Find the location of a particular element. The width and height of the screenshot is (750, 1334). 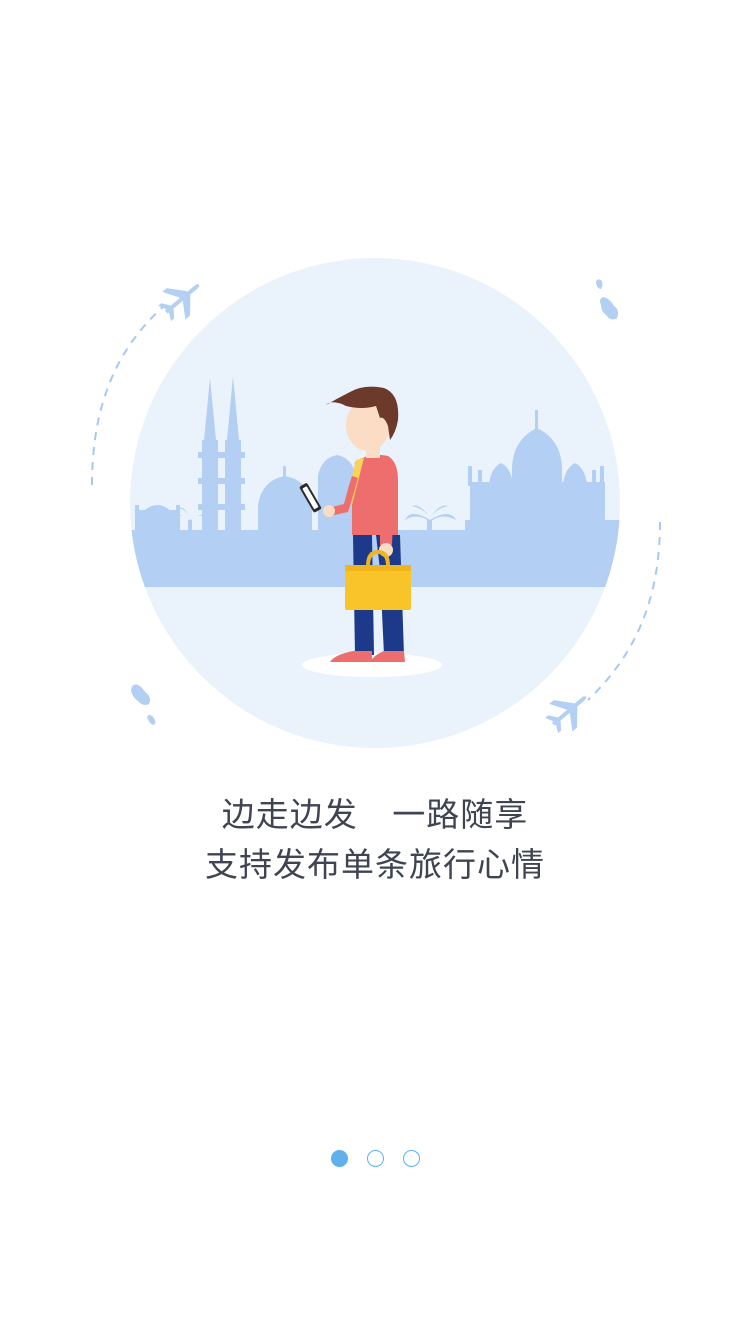

onboarding-caption: 边走边发 一路随享 支持发布单条旅行心情 is located at coordinates (375, 840).